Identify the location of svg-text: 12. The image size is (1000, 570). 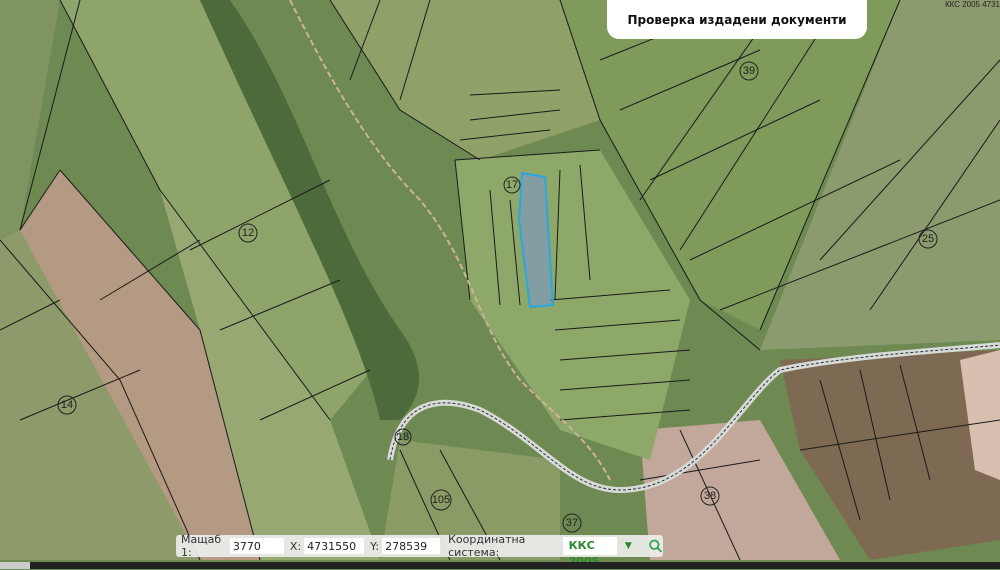
(248, 233).